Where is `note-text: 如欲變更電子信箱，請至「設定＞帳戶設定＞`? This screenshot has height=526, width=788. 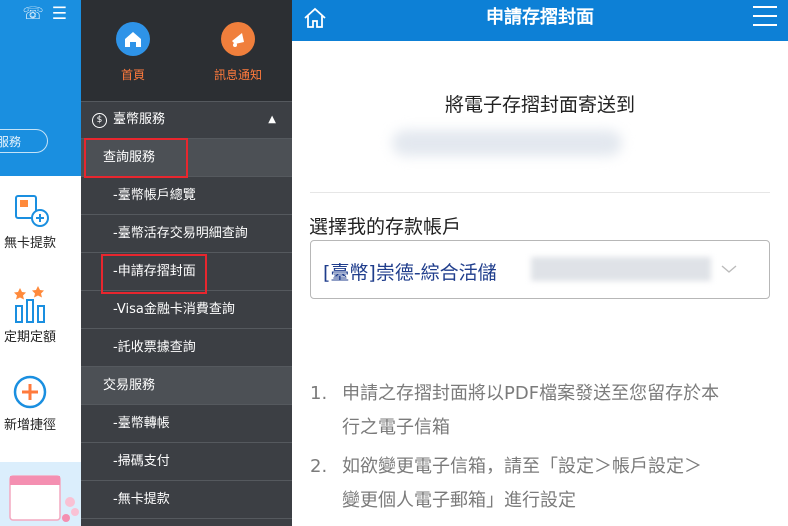 note-text: 如欲變更電子信箱，請至「設定＞帳戶設定＞ is located at coordinates (522, 466).